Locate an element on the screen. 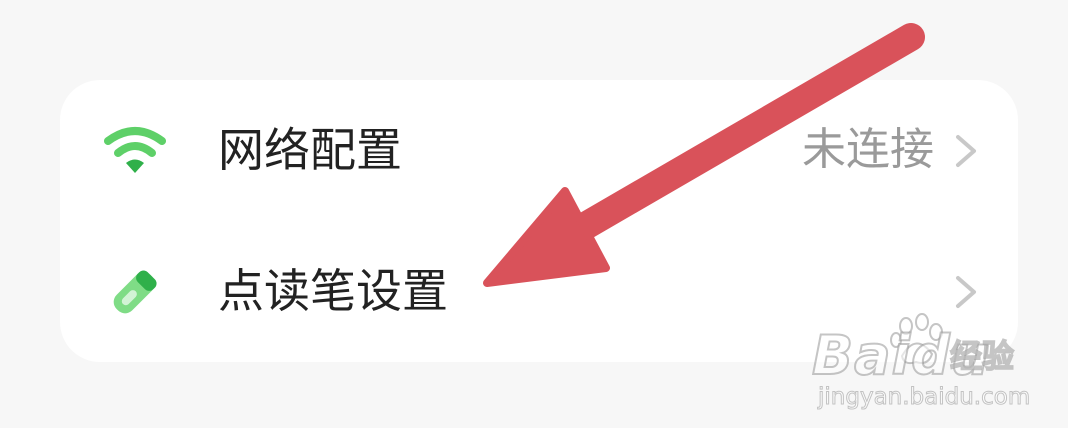  network-config-label: 网络配置 is located at coordinates (310, 150).